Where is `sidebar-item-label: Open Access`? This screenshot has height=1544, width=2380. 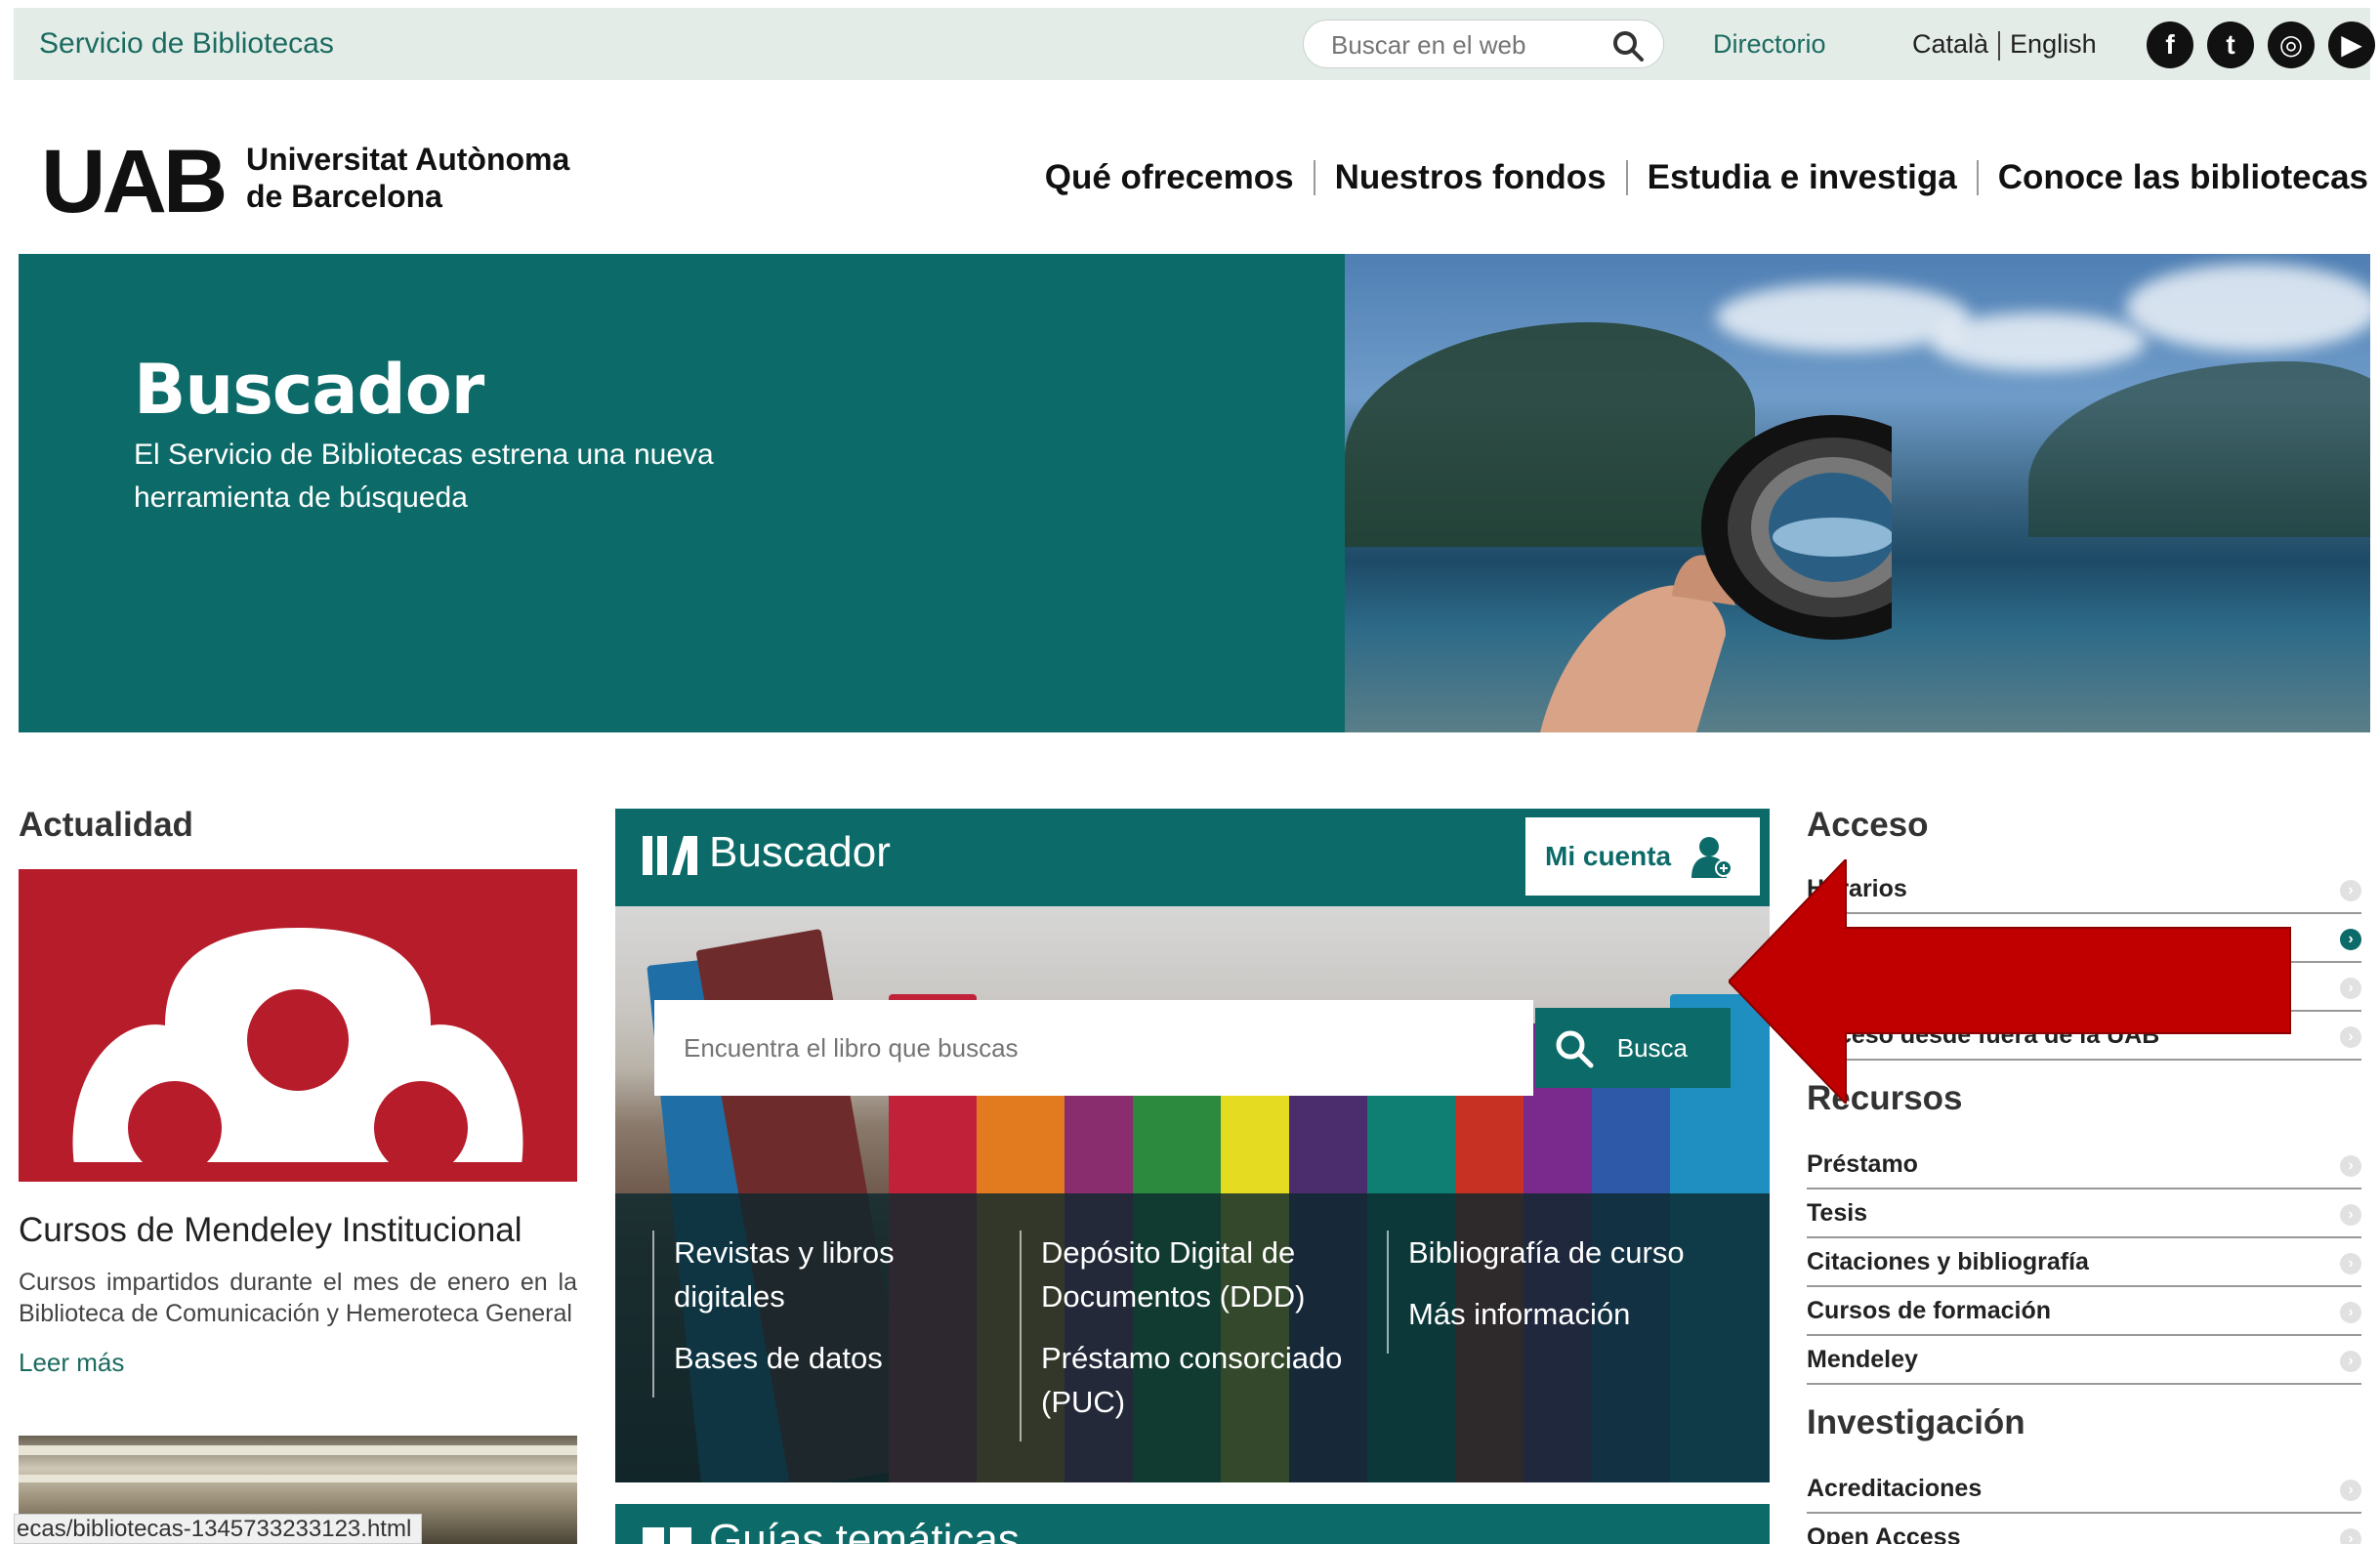 sidebar-item-label: Open Access is located at coordinates (1884, 1534).